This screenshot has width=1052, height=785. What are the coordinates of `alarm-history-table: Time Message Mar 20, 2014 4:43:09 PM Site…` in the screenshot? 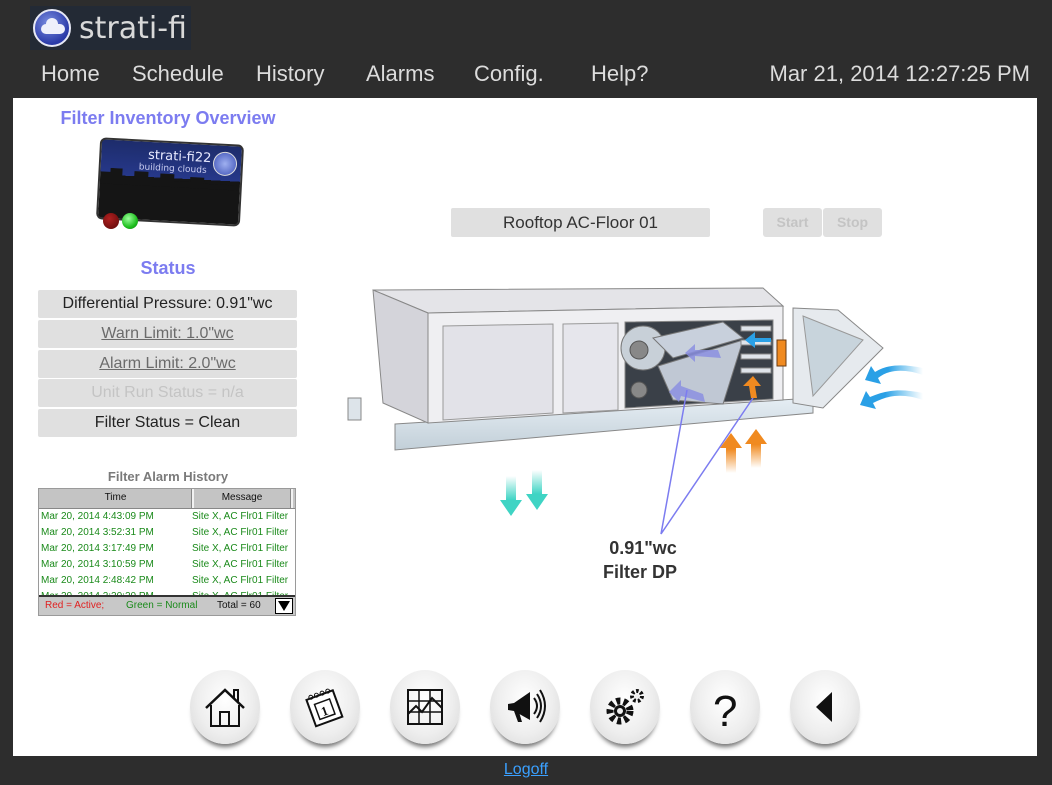 It's located at (167, 552).